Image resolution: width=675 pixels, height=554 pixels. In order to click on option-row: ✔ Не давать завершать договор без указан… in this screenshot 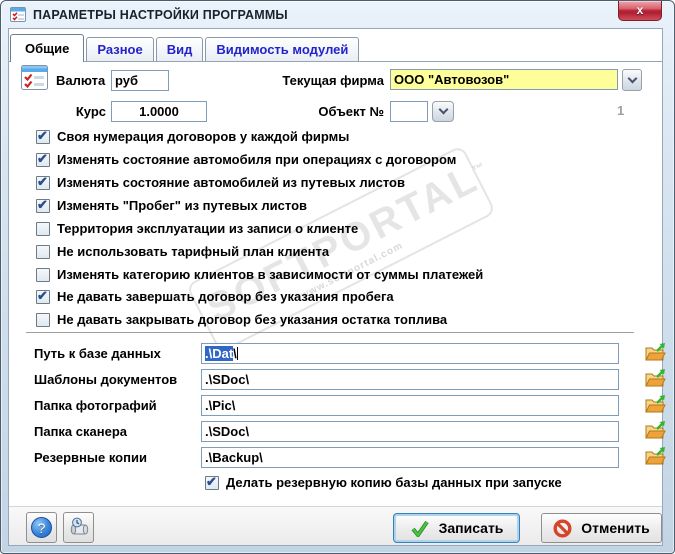, I will do `click(215, 297)`.